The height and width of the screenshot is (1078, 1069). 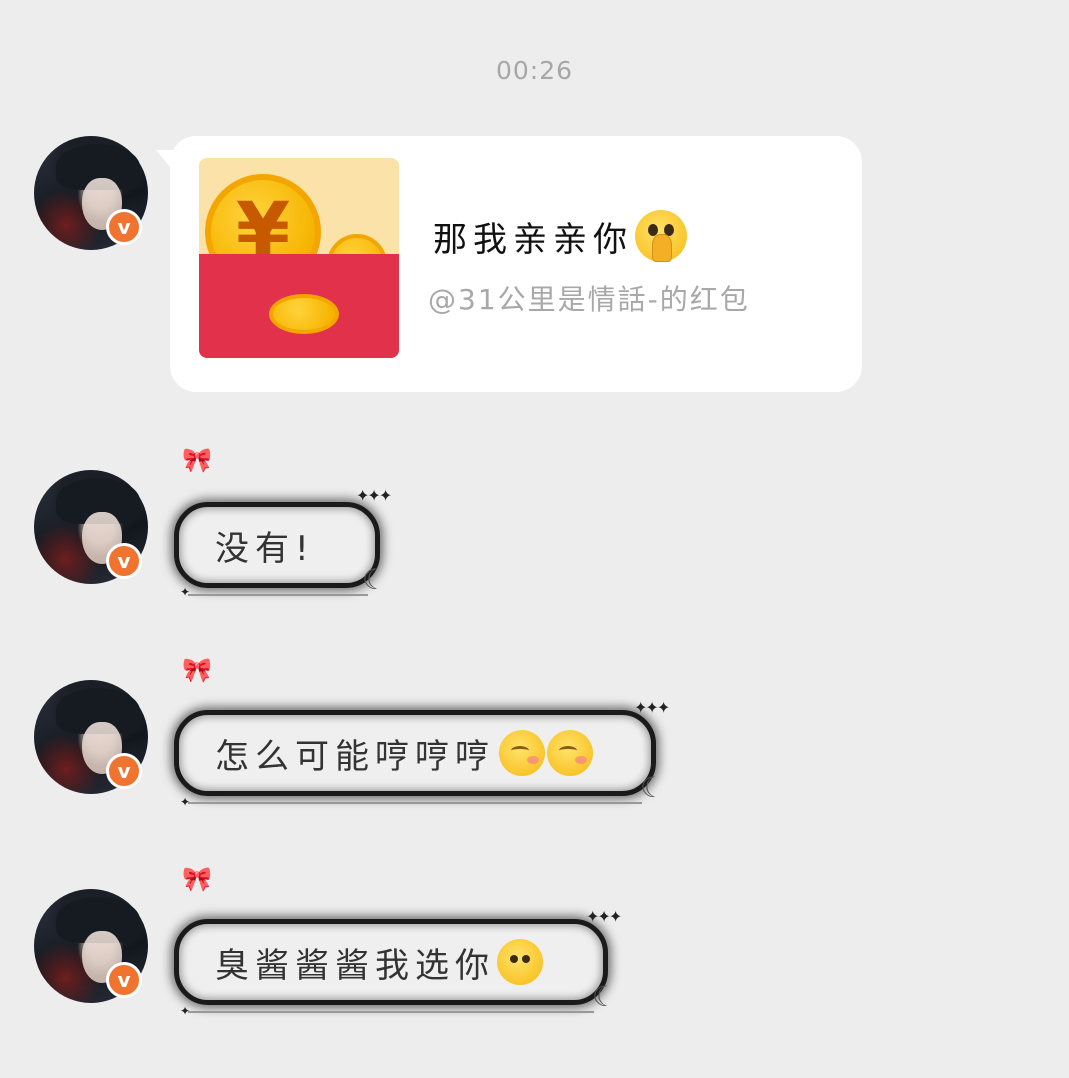 I want to click on emoji-hands, so click(x=662, y=248).